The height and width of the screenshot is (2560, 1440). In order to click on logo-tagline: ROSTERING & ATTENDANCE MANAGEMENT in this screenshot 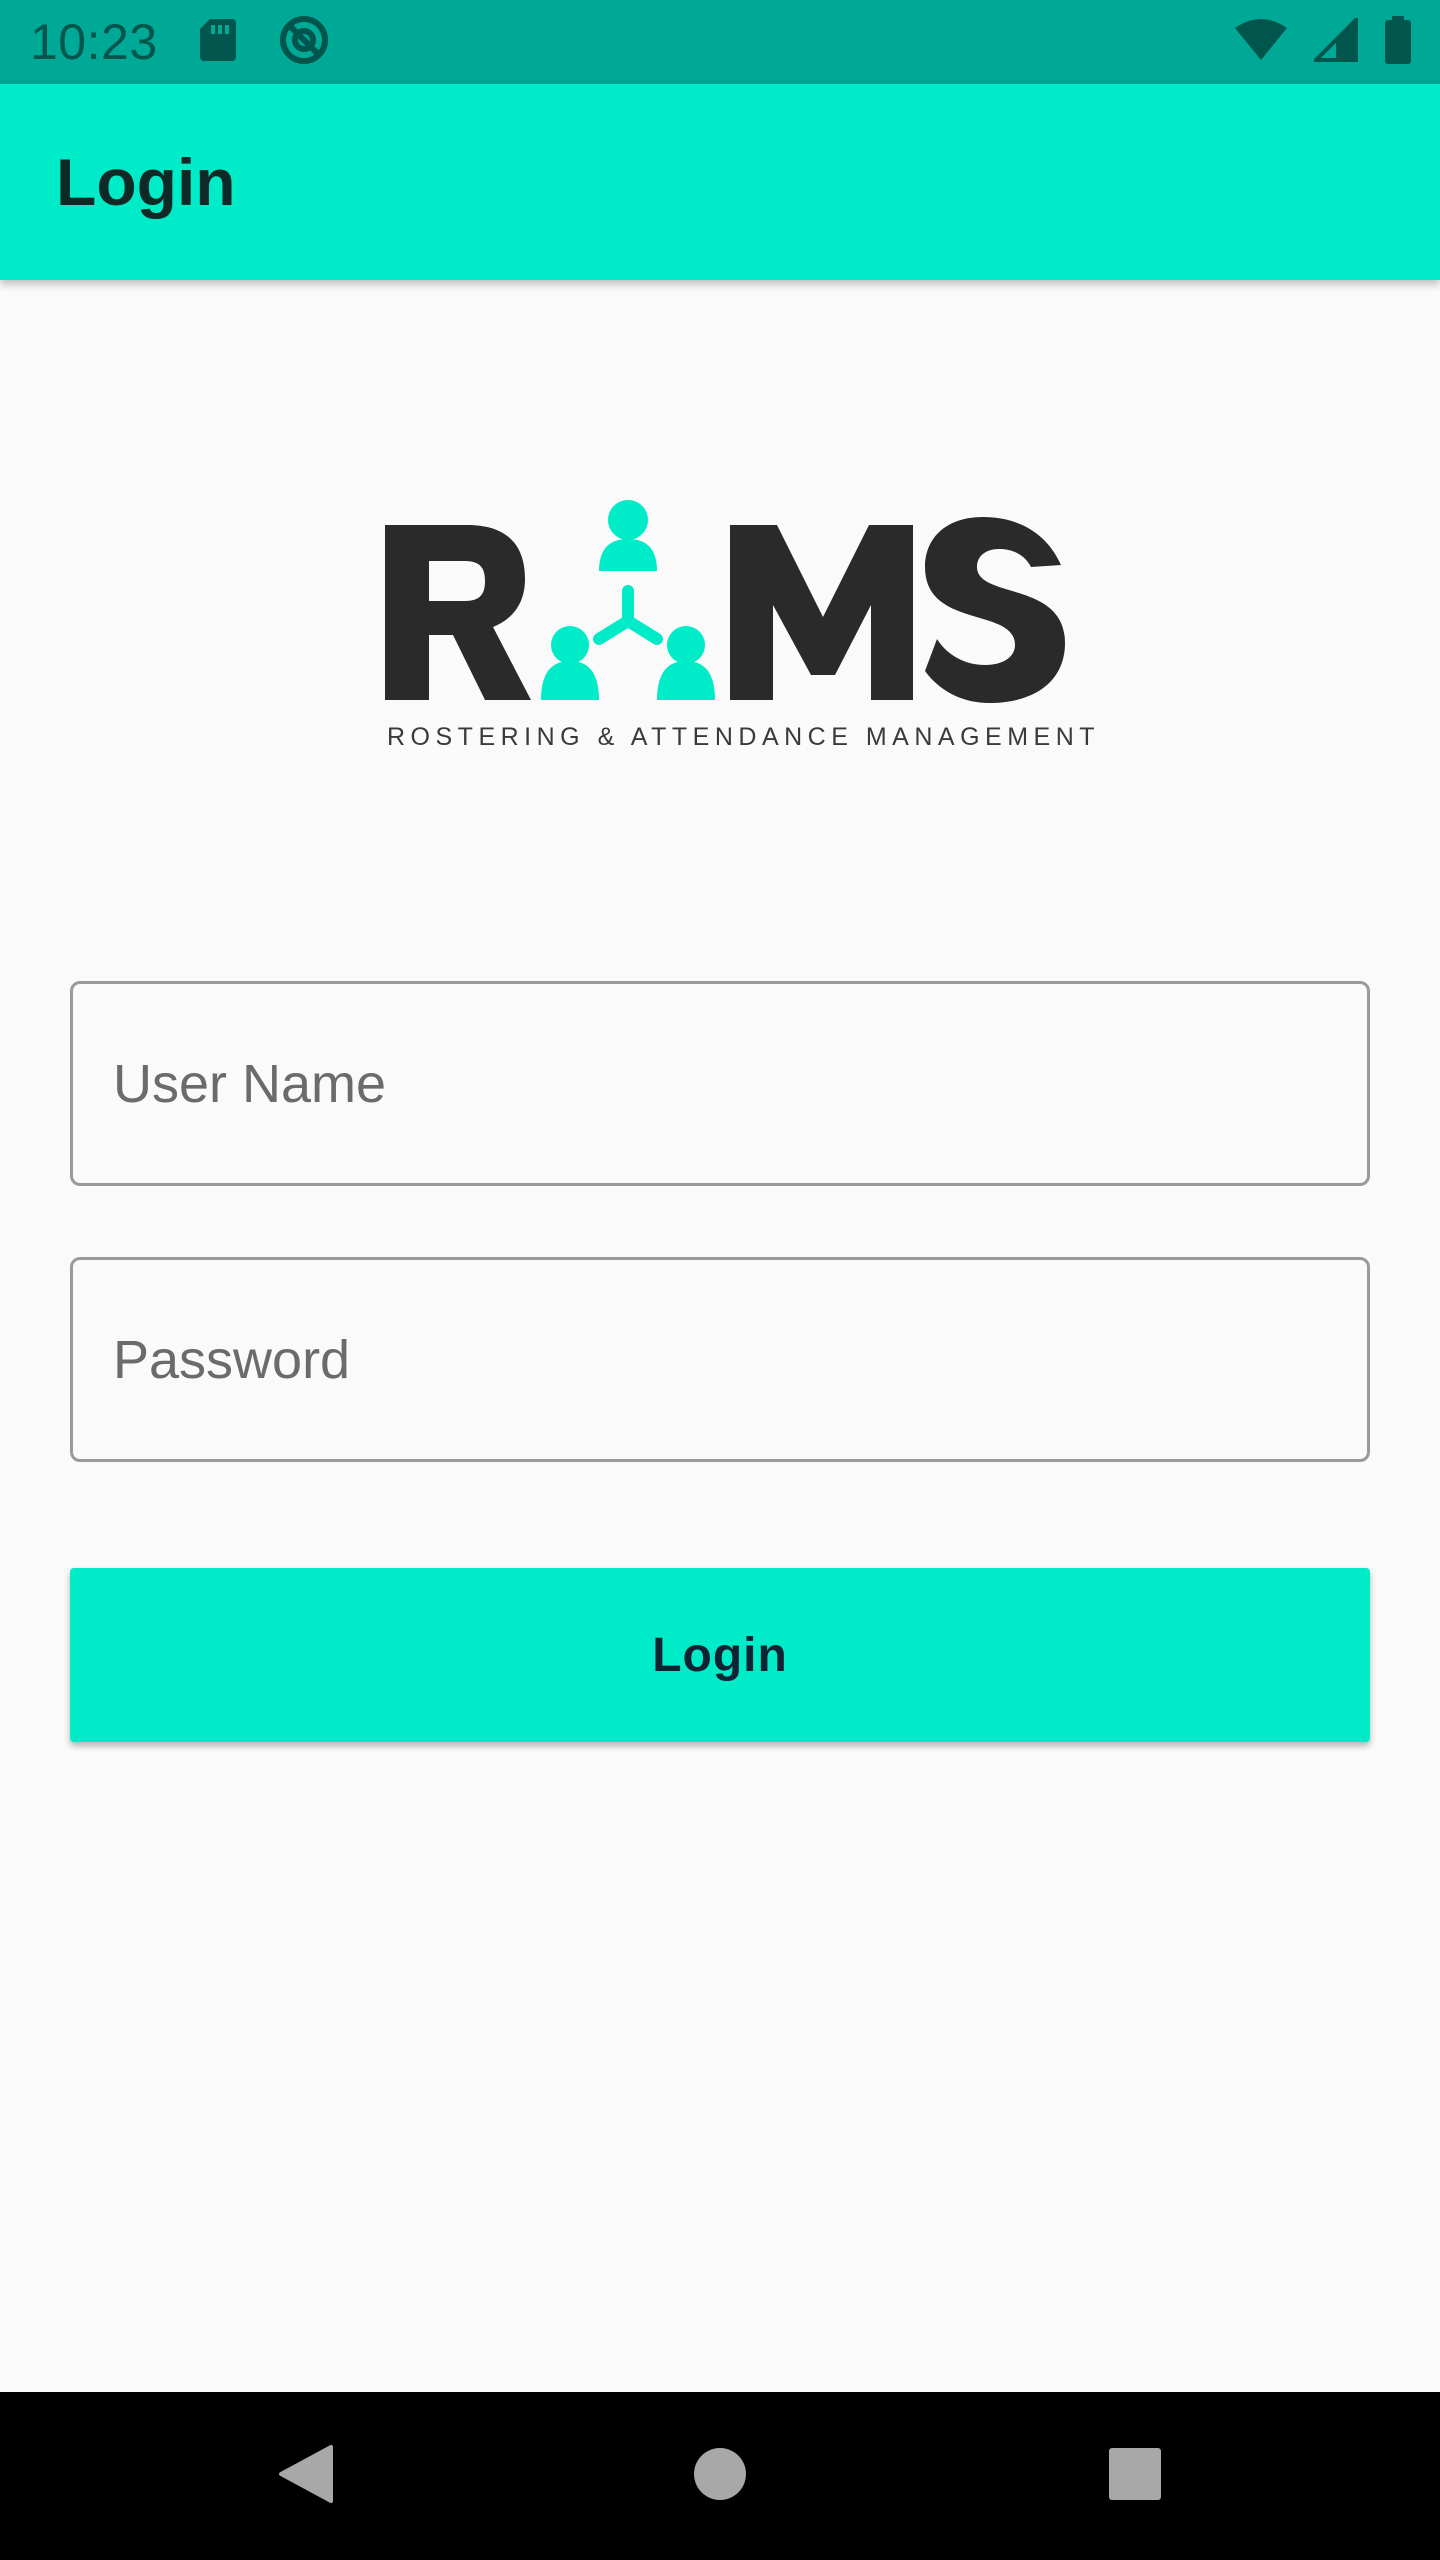, I will do `click(744, 737)`.